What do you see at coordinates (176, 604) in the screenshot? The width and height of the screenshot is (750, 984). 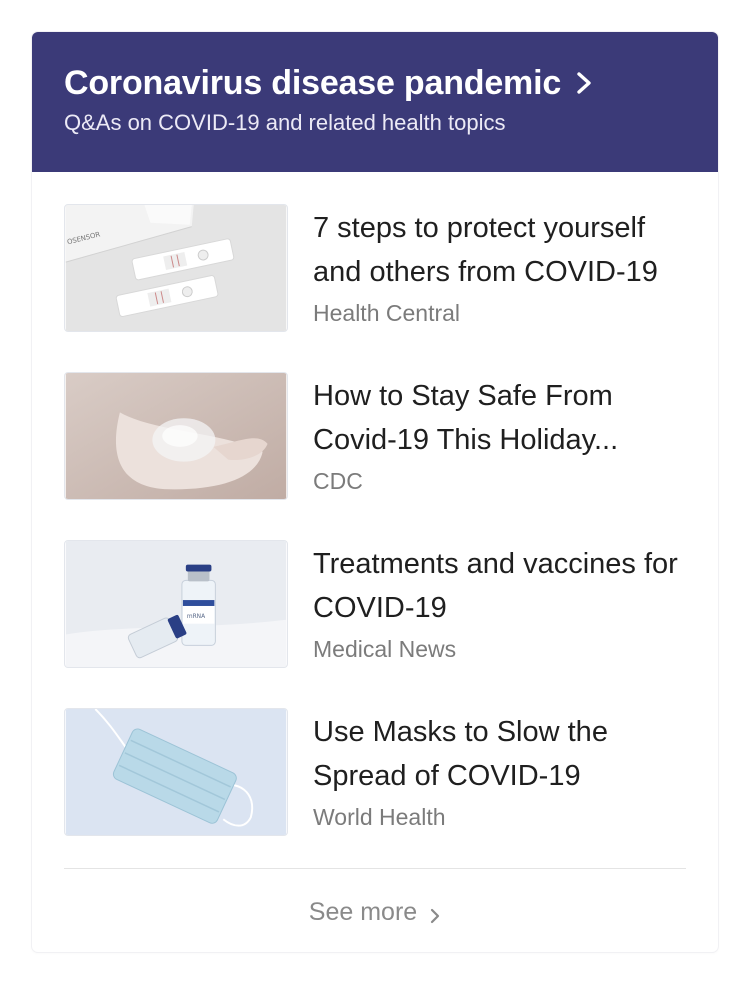 I see `vaccine-vials-image: mRNA` at bounding box center [176, 604].